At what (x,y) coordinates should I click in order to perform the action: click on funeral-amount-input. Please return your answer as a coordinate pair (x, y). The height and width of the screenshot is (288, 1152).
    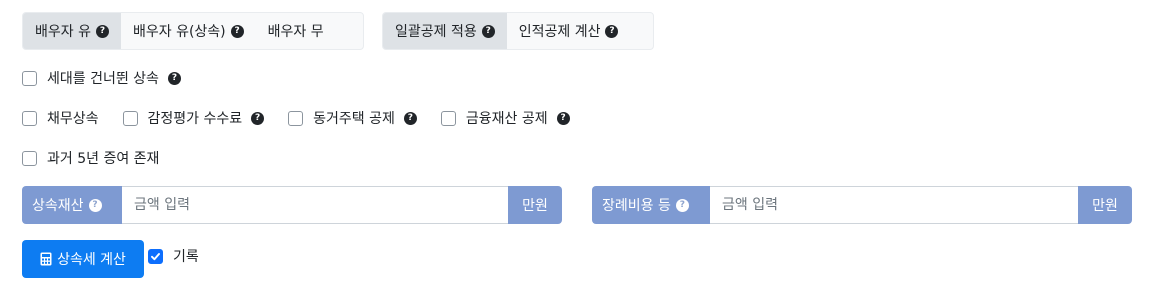
    Looking at the image, I should click on (894, 205).